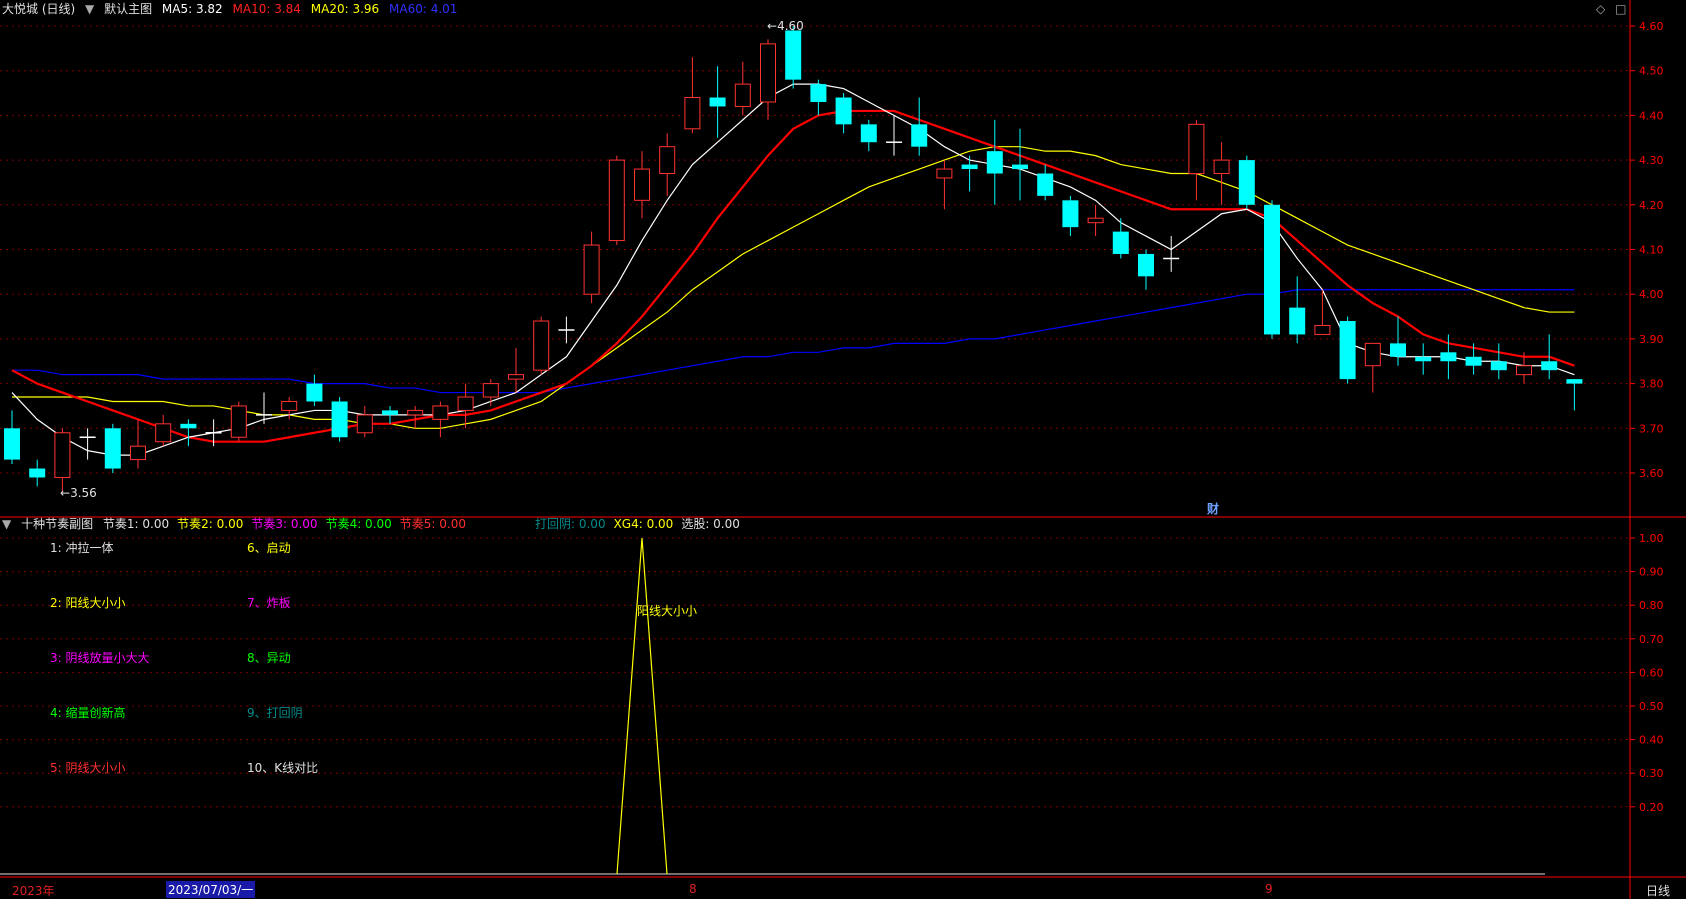 The image size is (1686, 899). What do you see at coordinates (667, 611) in the screenshot?
I see `signal-label: 阳线大小小` at bounding box center [667, 611].